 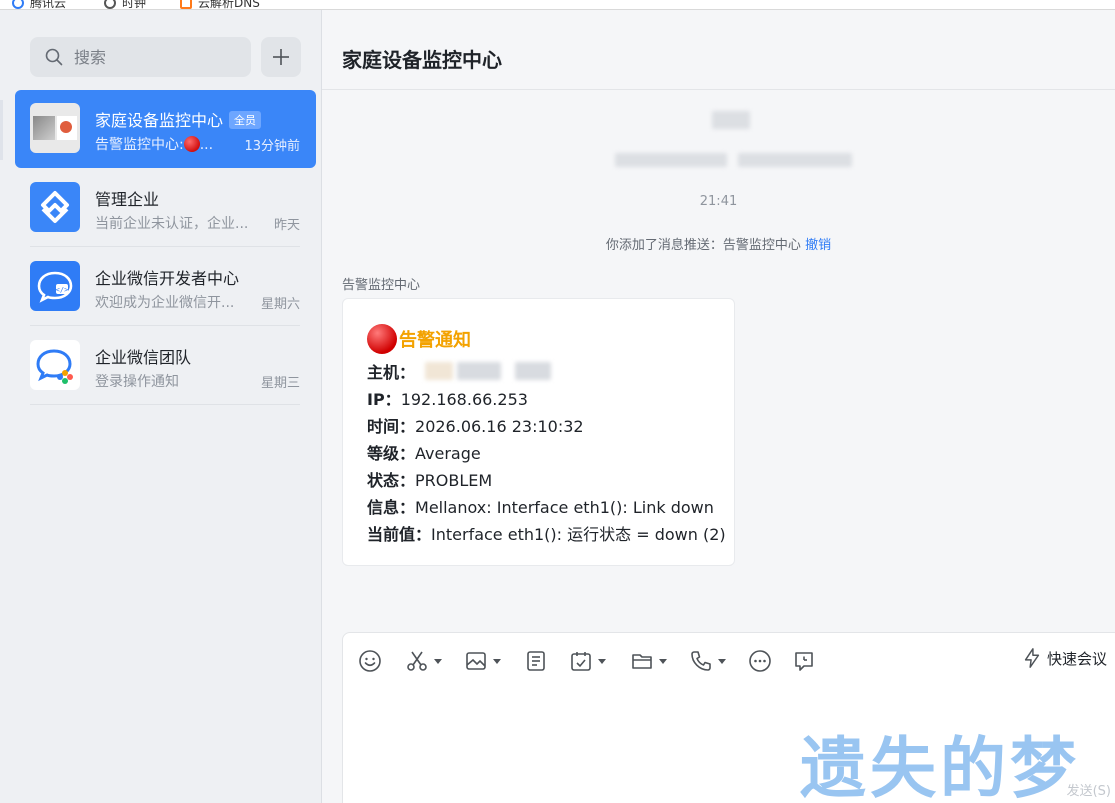 I want to click on folder-button, so click(x=648, y=661).